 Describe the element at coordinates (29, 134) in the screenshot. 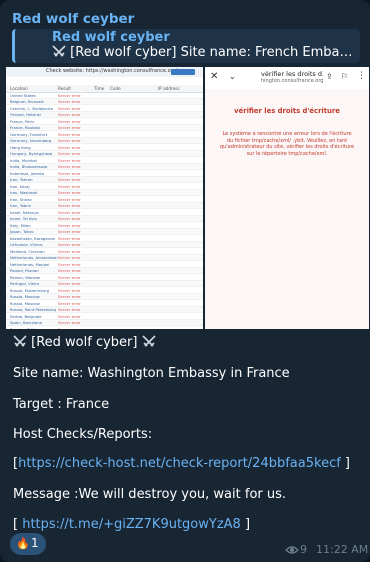

I see `row-location: Germany, Frankfurt` at that location.